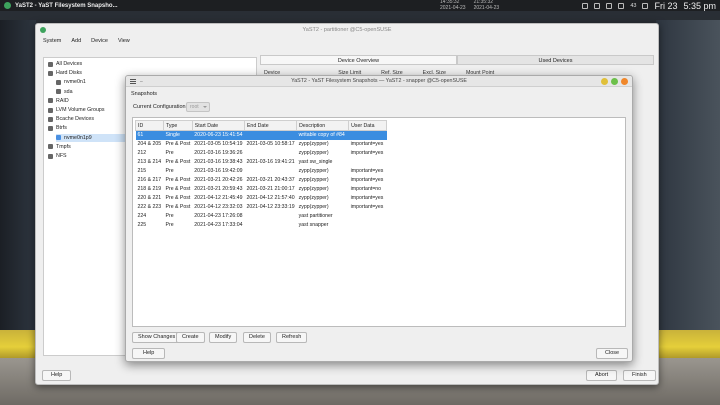 The image size is (720, 405). Describe the element at coordinates (7, 5) in the screenshot. I see `yast-app-icon` at that location.